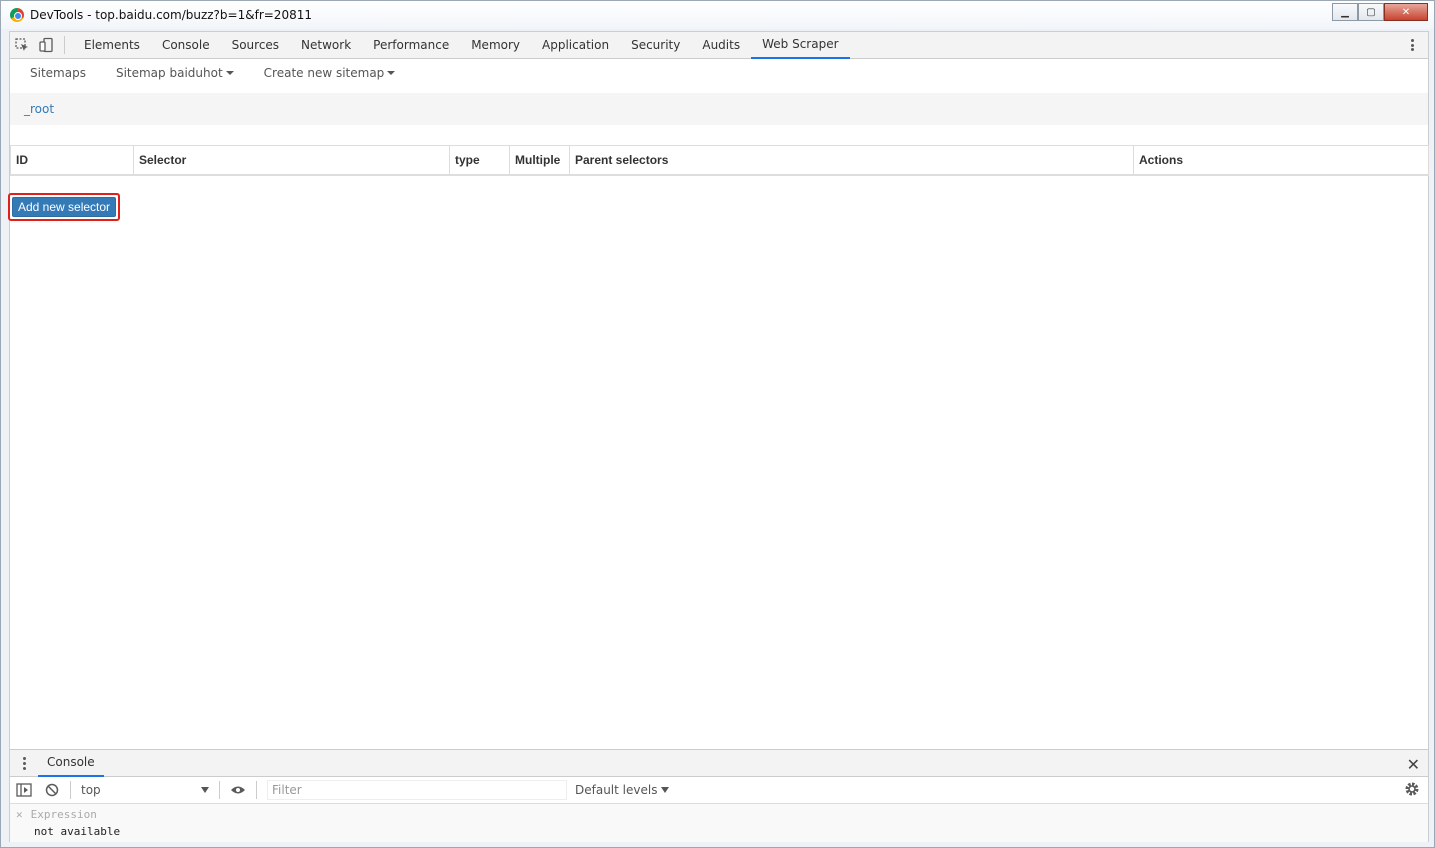 This screenshot has height=848, width=1435. I want to click on context-value: top, so click(91, 790).